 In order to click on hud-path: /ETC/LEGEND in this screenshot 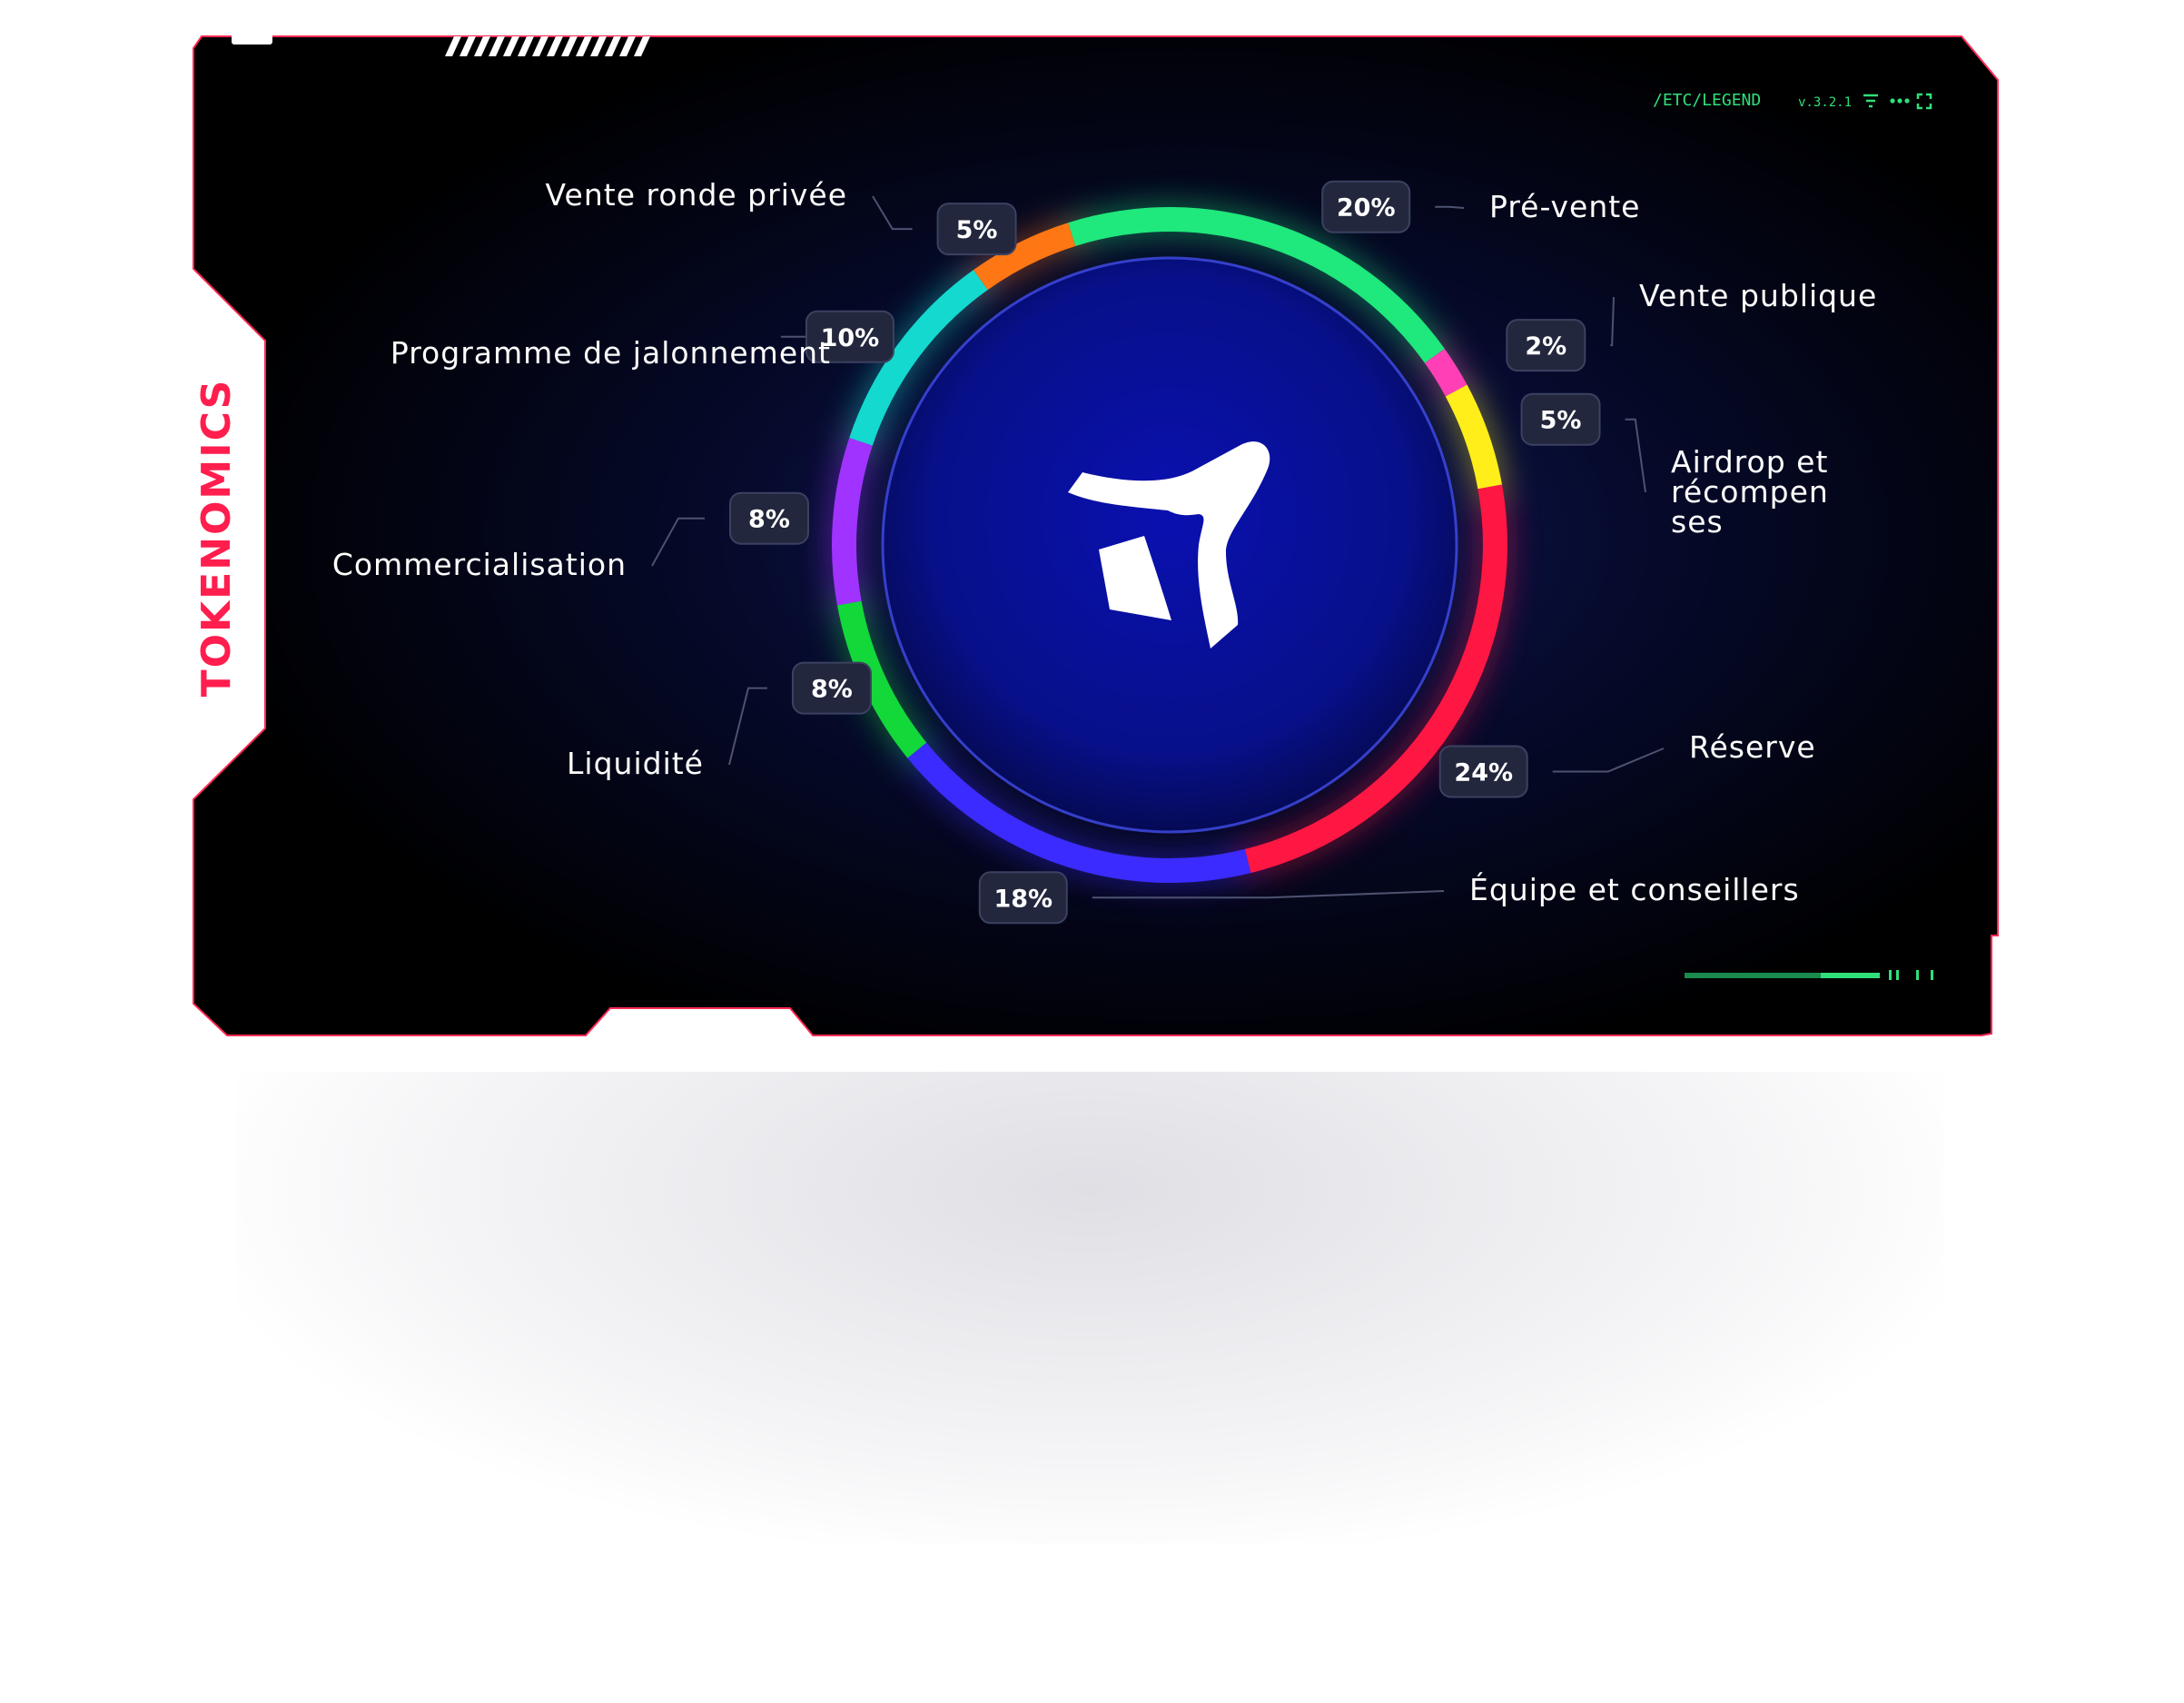, I will do `click(1707, 100)`.